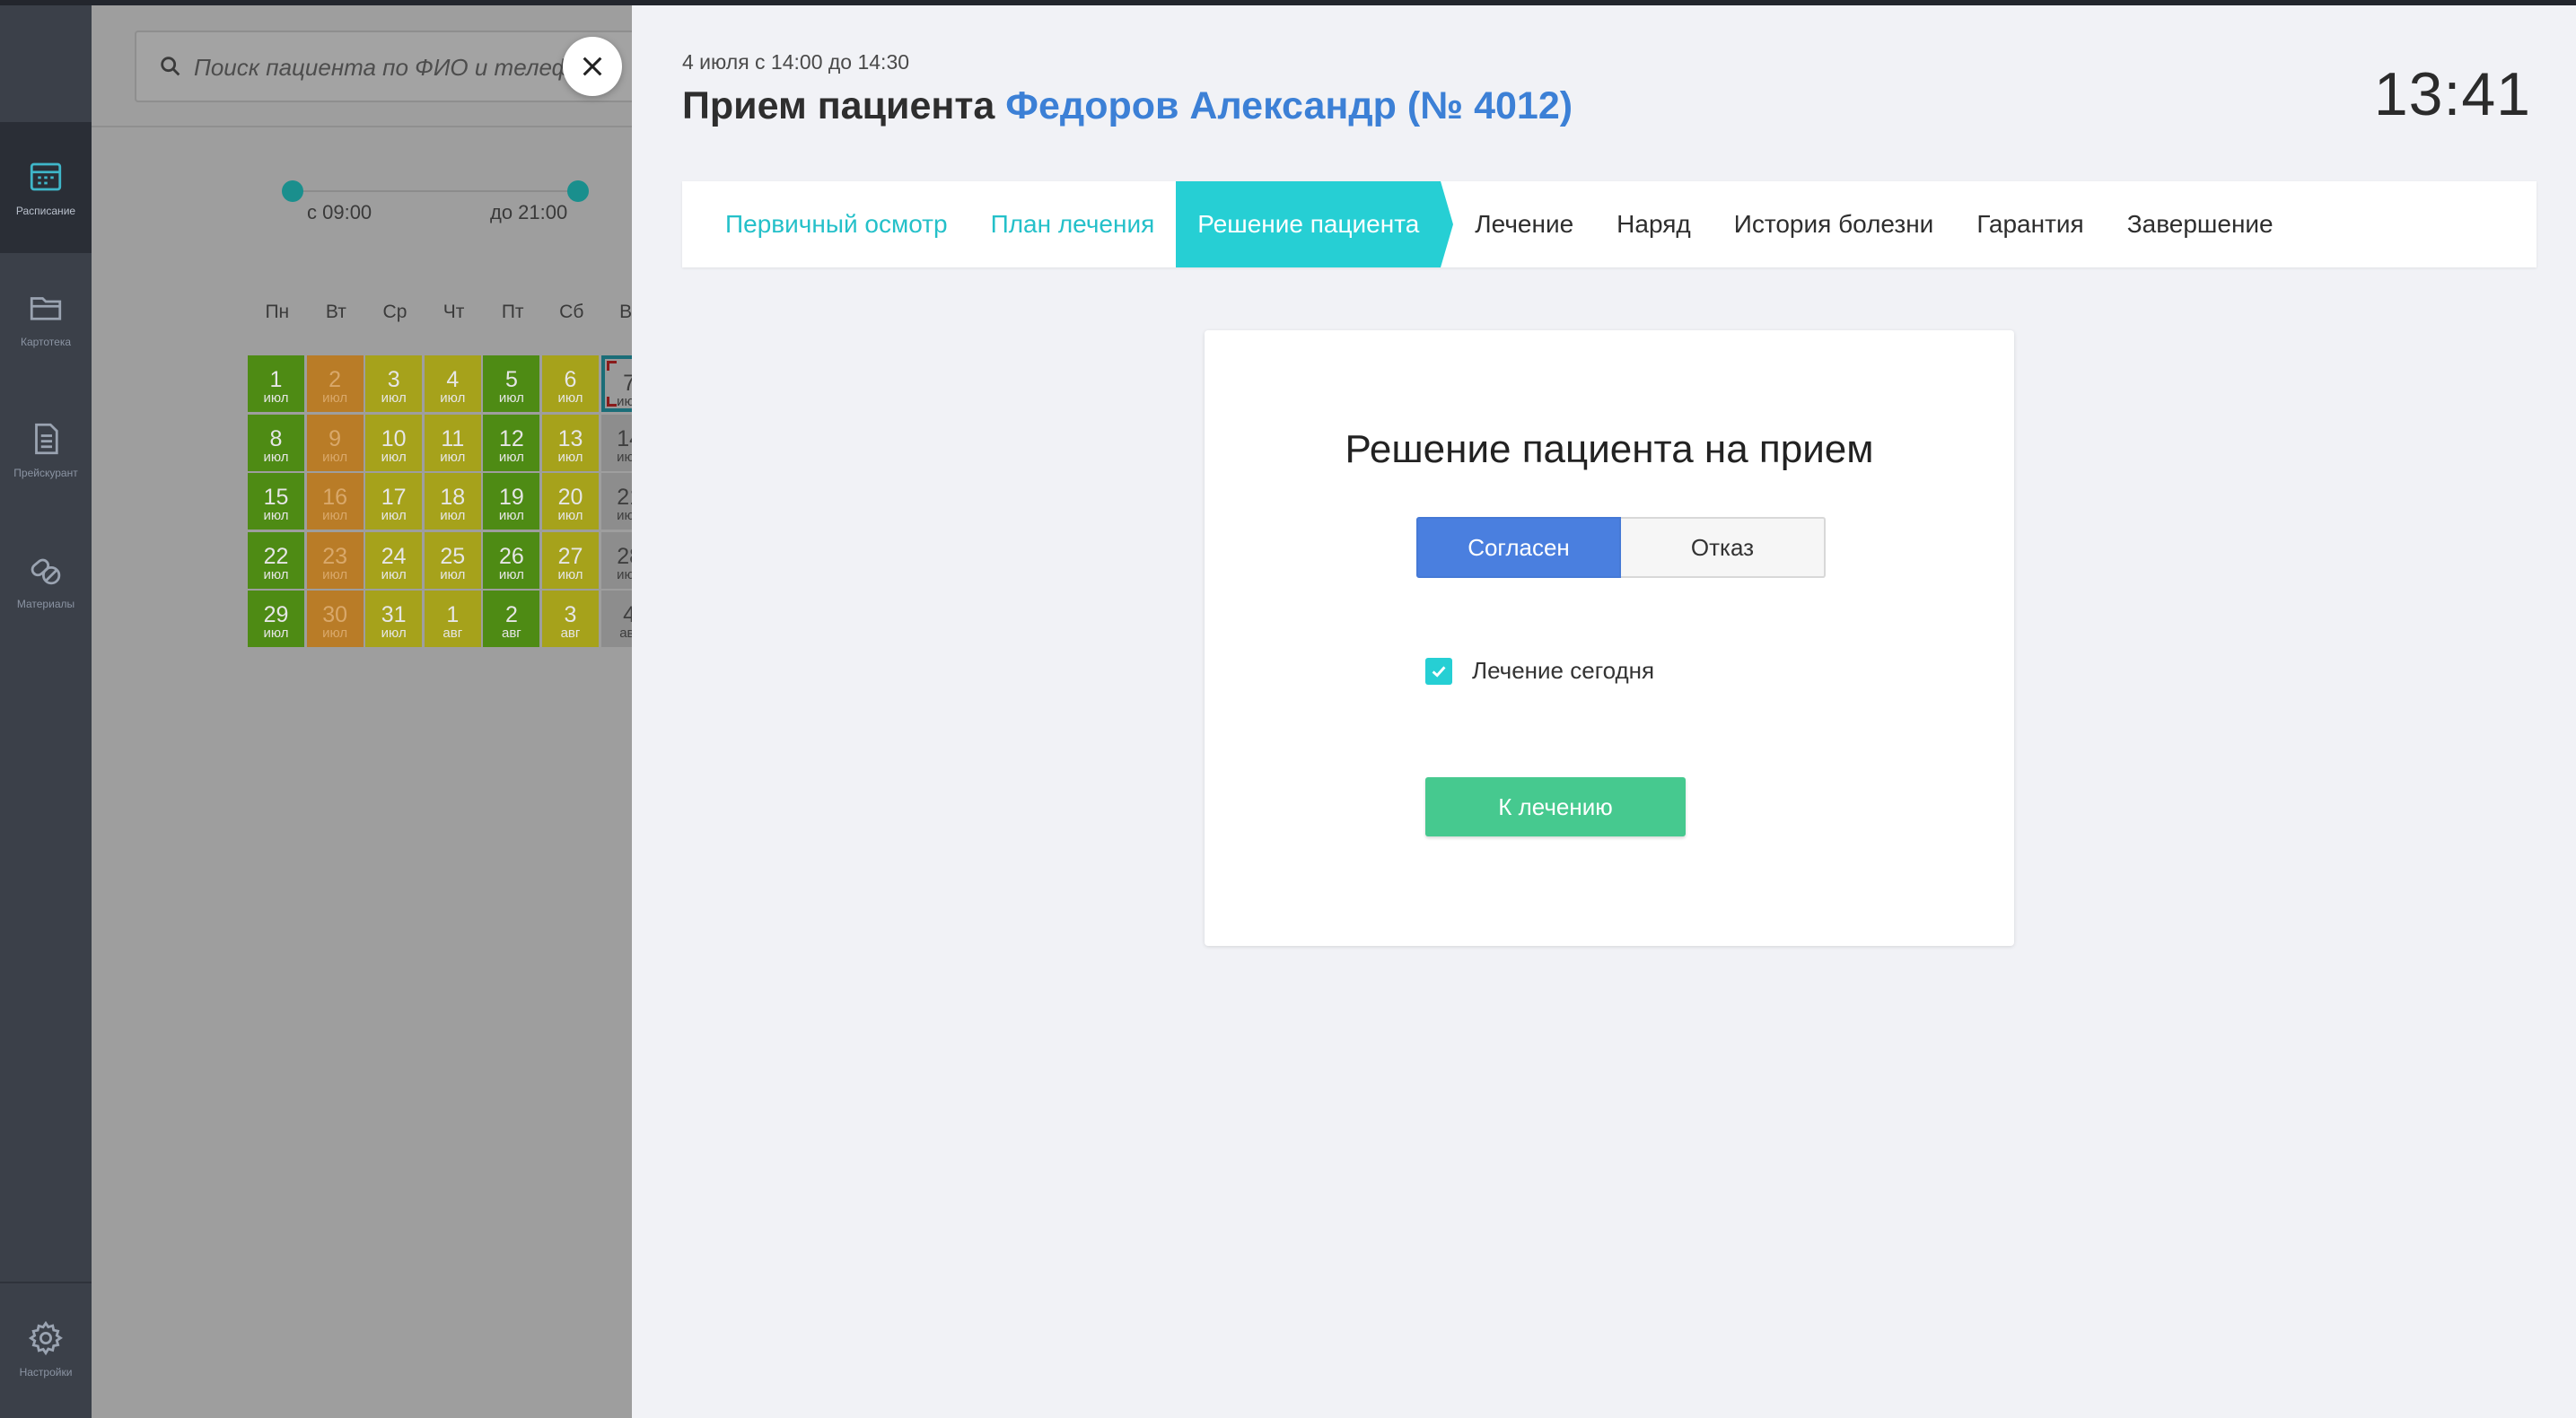 Image resolution: width=2576 pixels, height=1418 pixels. I want to click on day-number: 10, so click(394, 438).